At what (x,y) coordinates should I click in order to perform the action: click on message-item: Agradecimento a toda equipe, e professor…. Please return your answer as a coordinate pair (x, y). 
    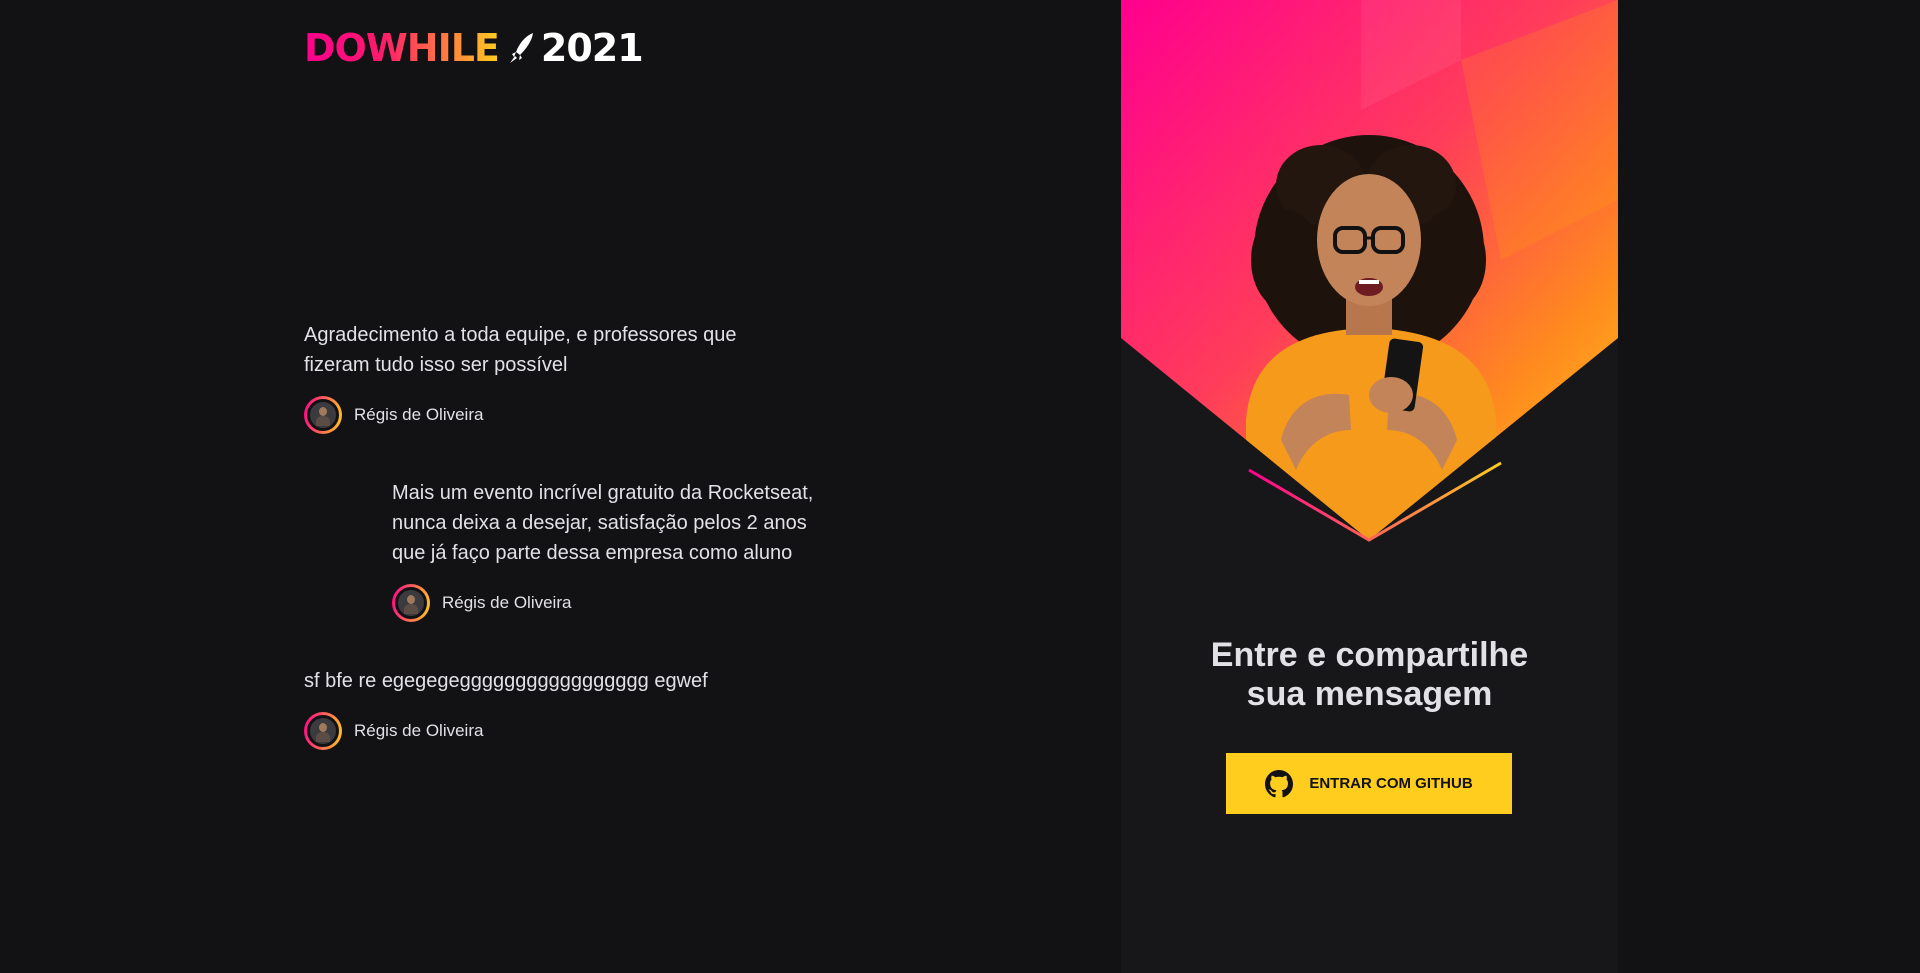
    Looking at the image, I should click on (584, 377).